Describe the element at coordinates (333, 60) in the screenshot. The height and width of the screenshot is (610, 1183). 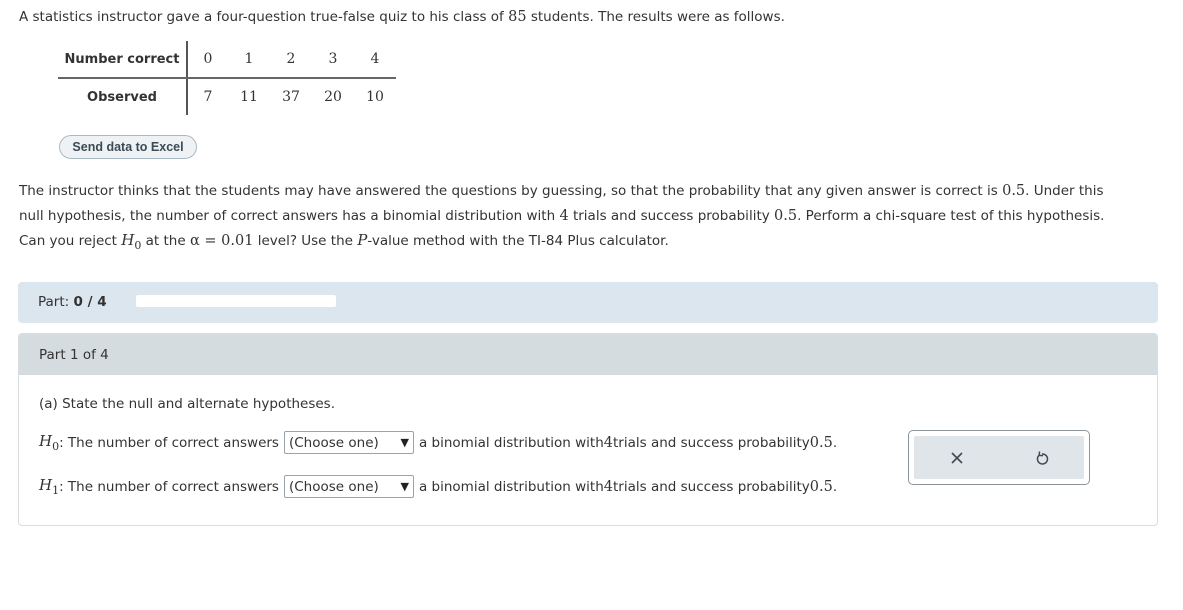
I see `number-correct-cell: 3` at that location.